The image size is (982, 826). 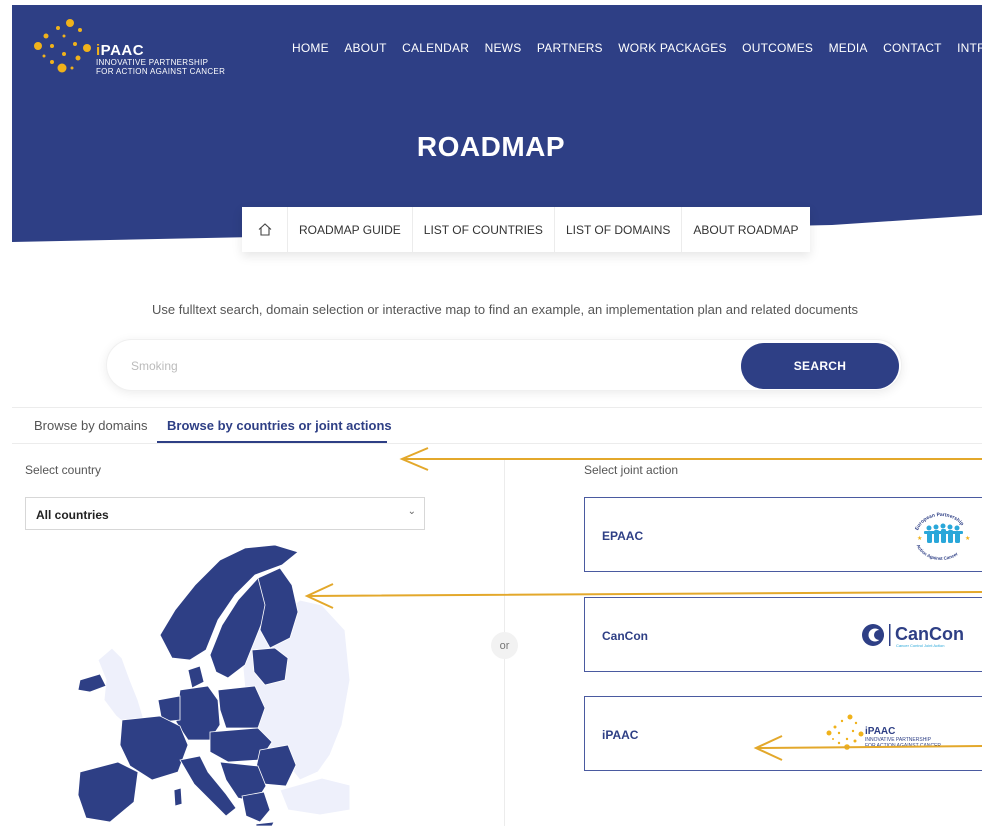 I want to click on nav-news: NEWS, so click(x=503, y=48).